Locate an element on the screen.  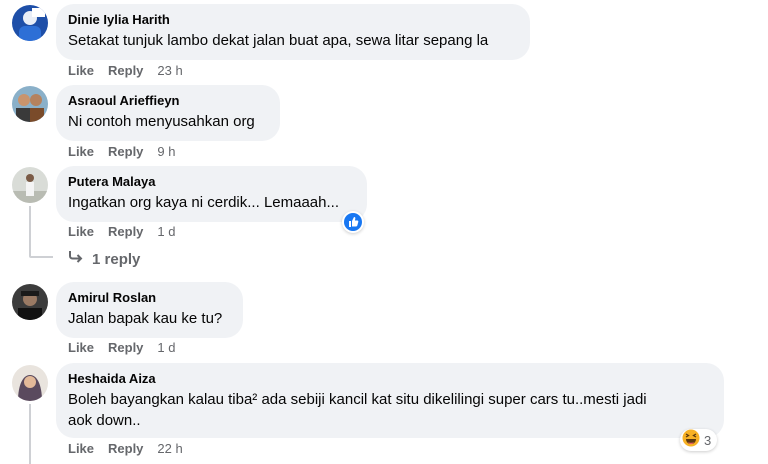
comment-text: Jalan bapak kau ke tu? is located at coordinates (145, 318).